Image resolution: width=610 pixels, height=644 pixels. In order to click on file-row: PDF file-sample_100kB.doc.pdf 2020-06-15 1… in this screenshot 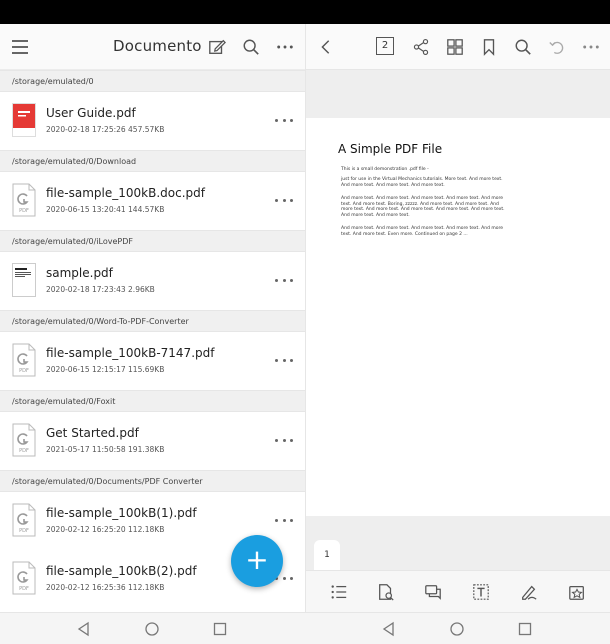, I will do `click(152, 201)`.